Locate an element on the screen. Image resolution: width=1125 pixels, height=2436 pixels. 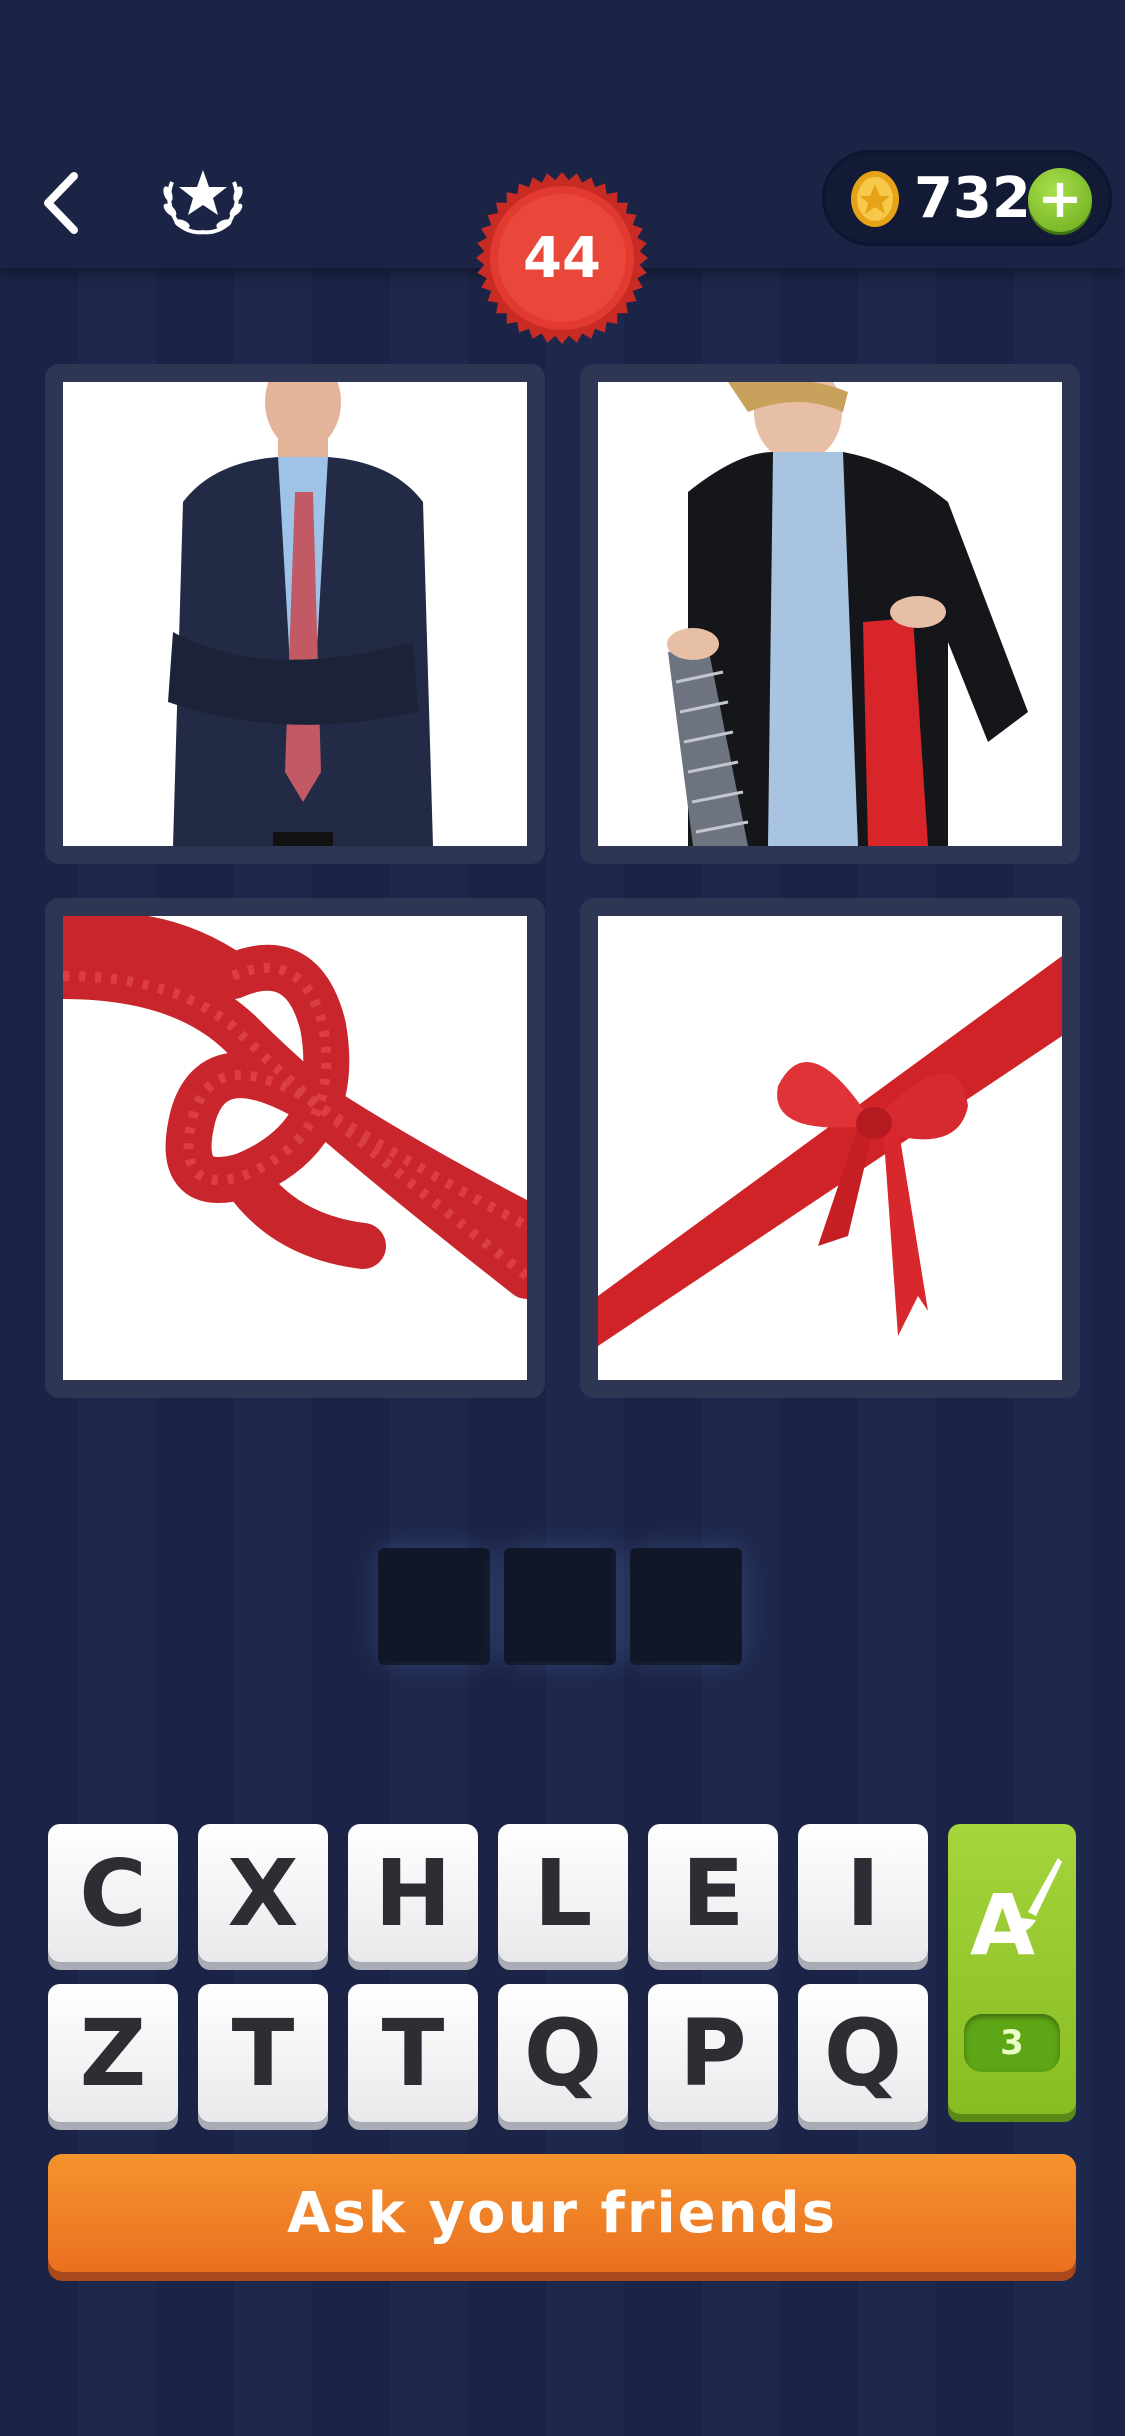
picture-man-in-suit is located at coordinates (295, 614).